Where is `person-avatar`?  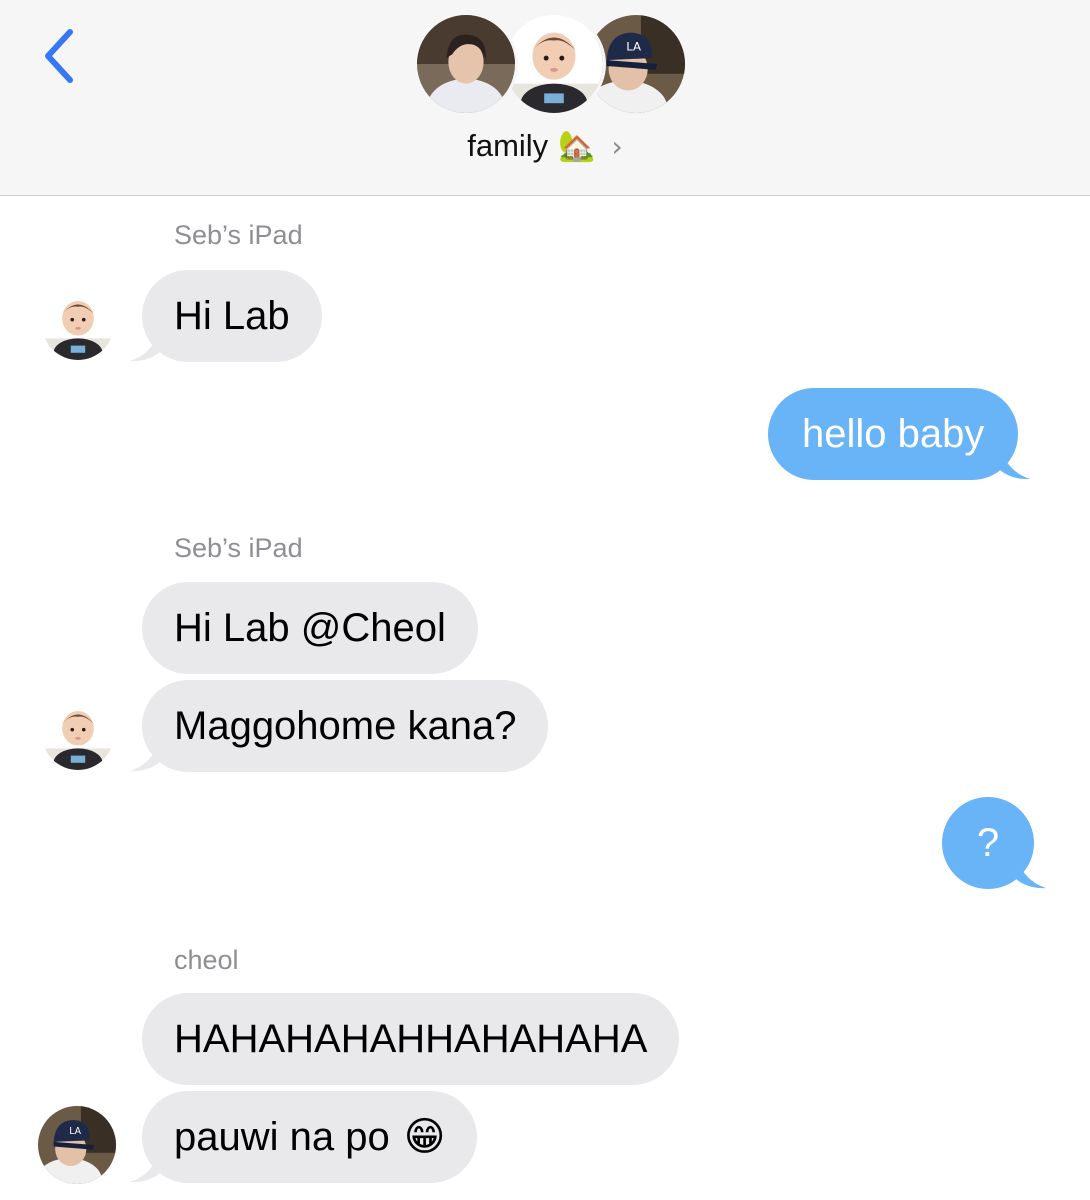
person-avatar is located at coordinates (466, 64).